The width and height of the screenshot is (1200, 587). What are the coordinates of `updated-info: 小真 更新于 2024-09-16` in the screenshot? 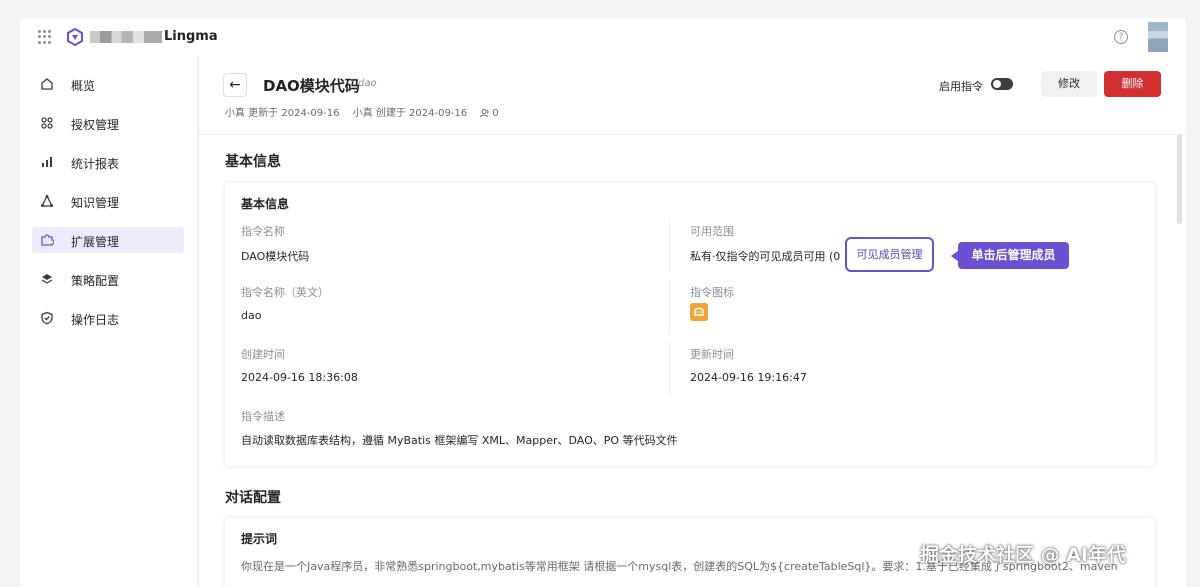 It's located at (282, 113).